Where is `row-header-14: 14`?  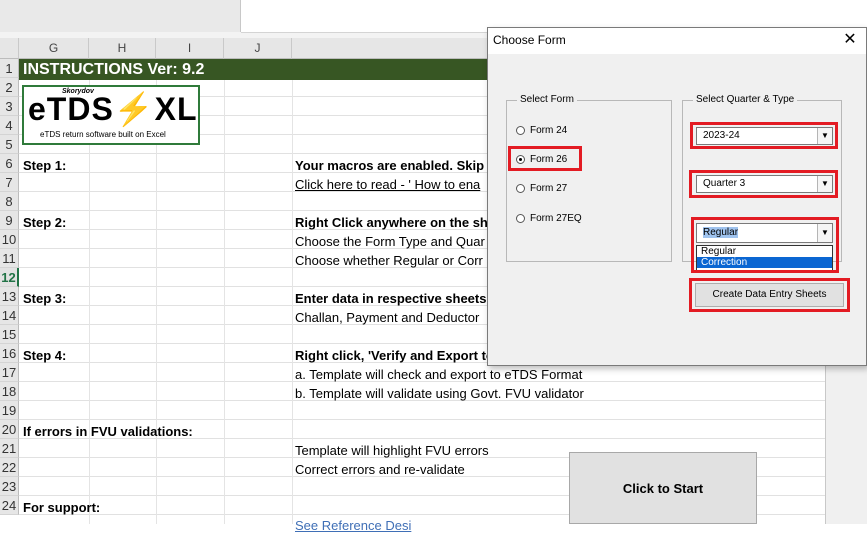 row-header-14: 14 is located at coordinates (9, 315).